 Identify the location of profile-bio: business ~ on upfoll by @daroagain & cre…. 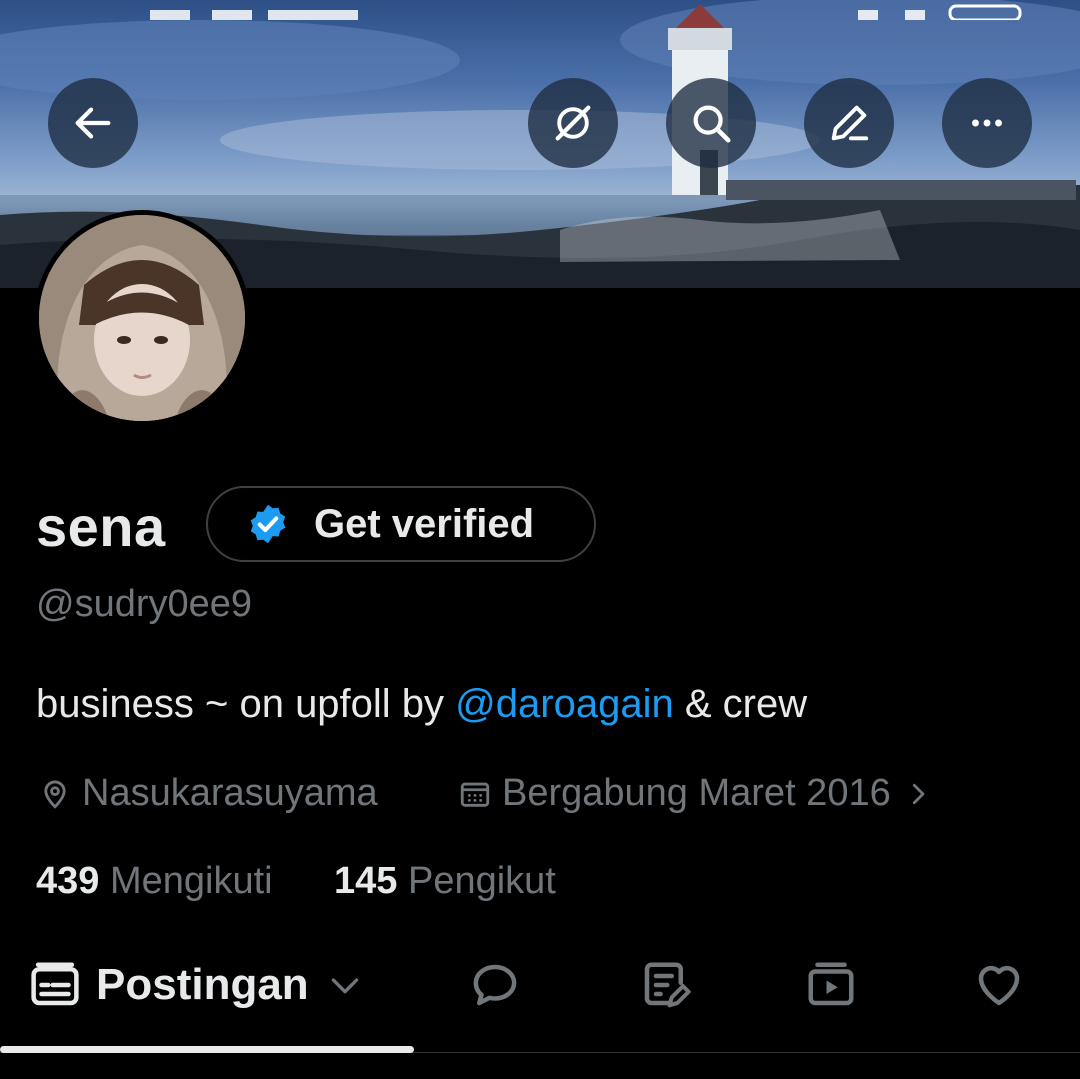
(421, 704).